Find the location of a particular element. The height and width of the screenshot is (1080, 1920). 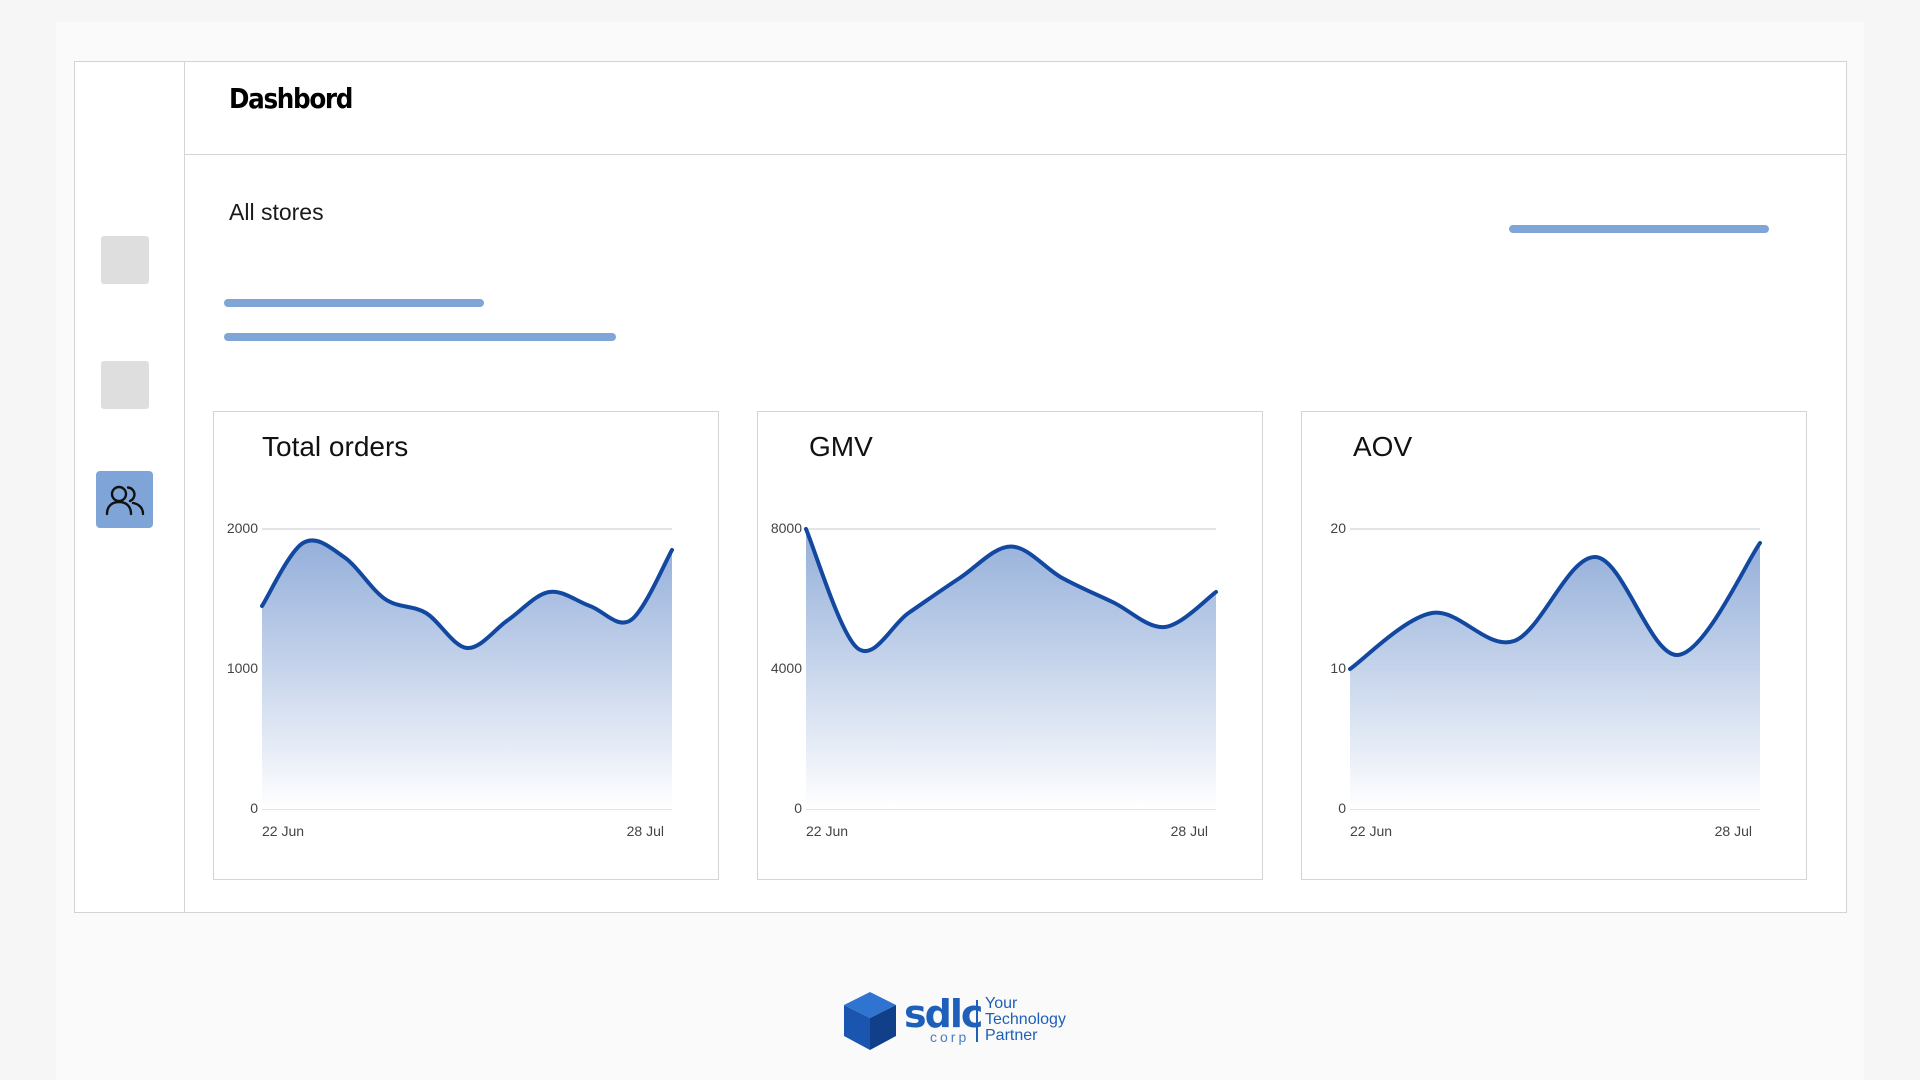

sidebar is located at coordinates (130, 487).